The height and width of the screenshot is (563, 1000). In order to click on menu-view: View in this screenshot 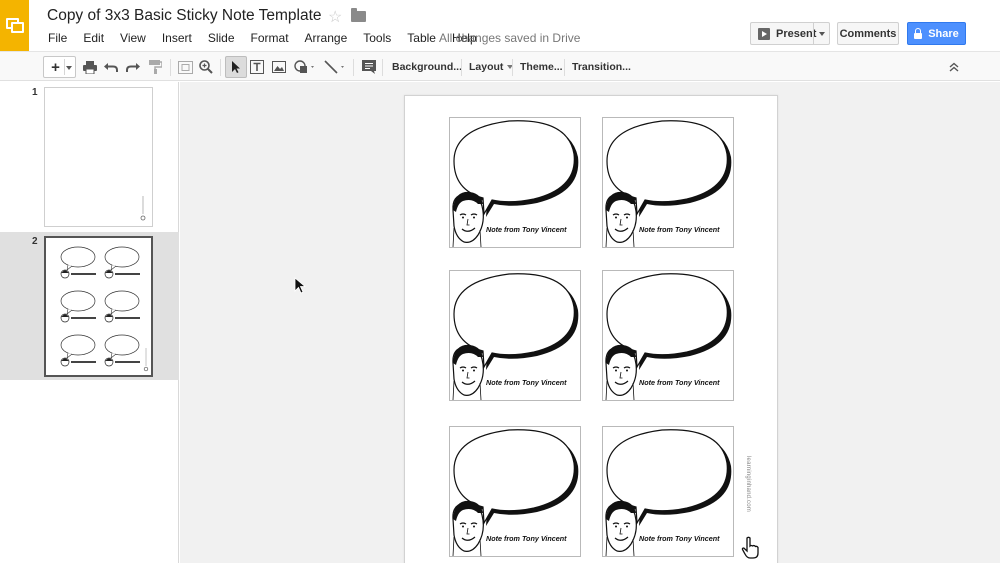, I will do `click(133, 38)`.